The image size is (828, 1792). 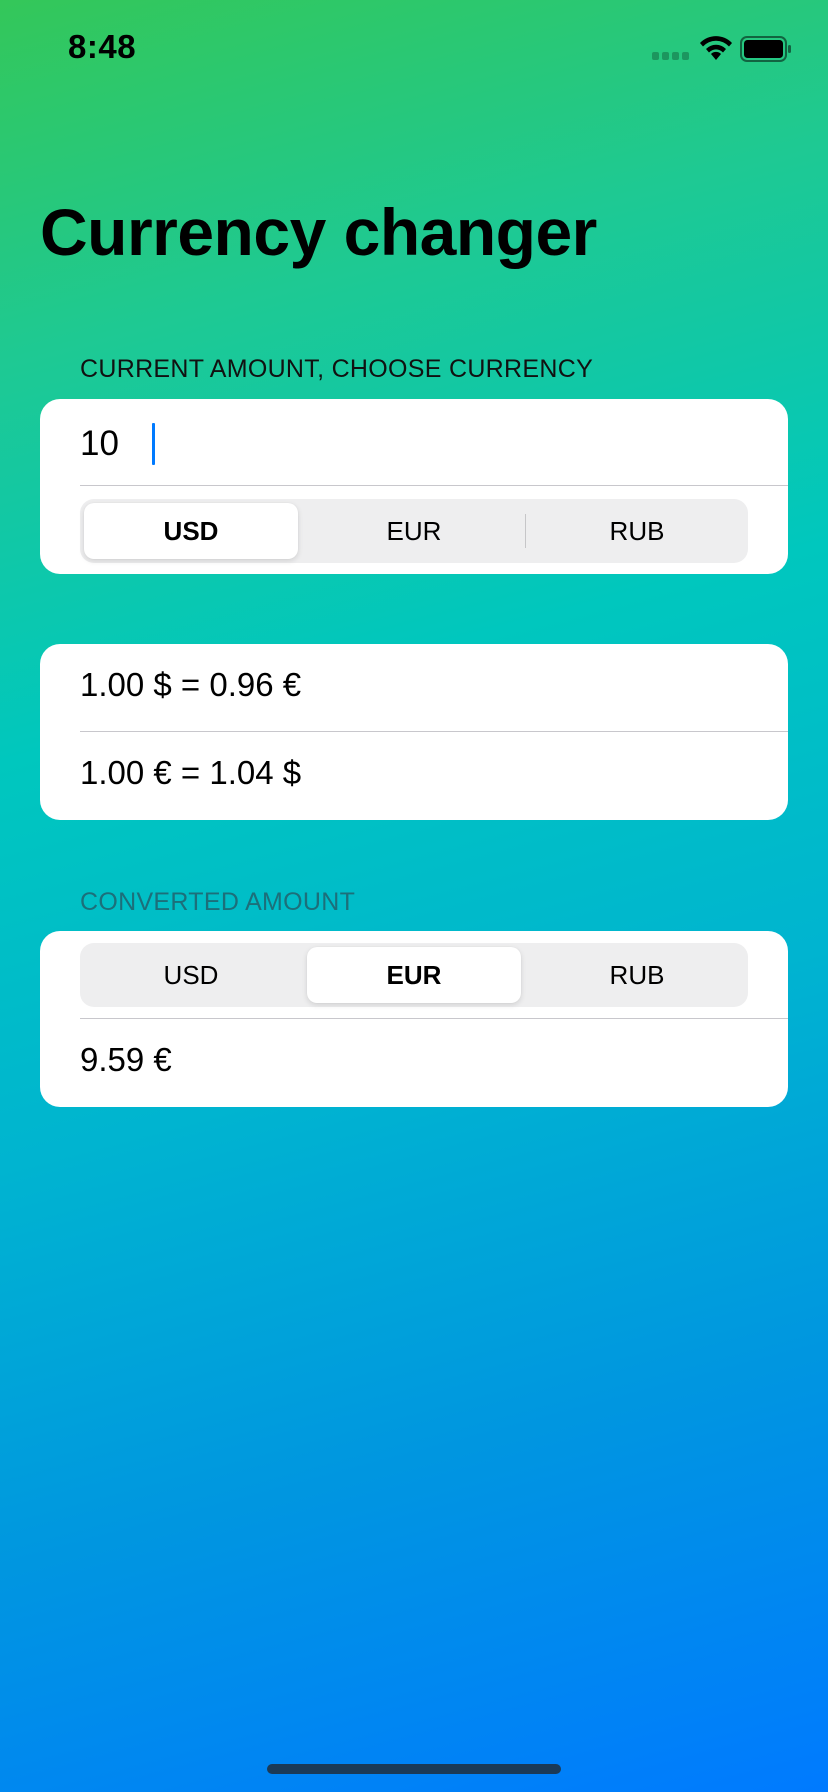 What do you see at coordinates (414, 50) in the screenshot?
I see `status-bar: 8:48` at bounding box center [414, 50].